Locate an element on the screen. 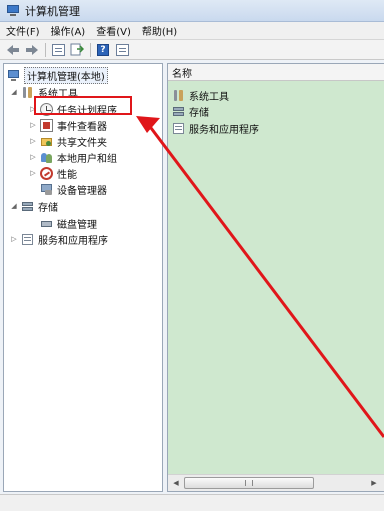  tree-item-label: 设备管理器 is located at coordinates (82, 191).